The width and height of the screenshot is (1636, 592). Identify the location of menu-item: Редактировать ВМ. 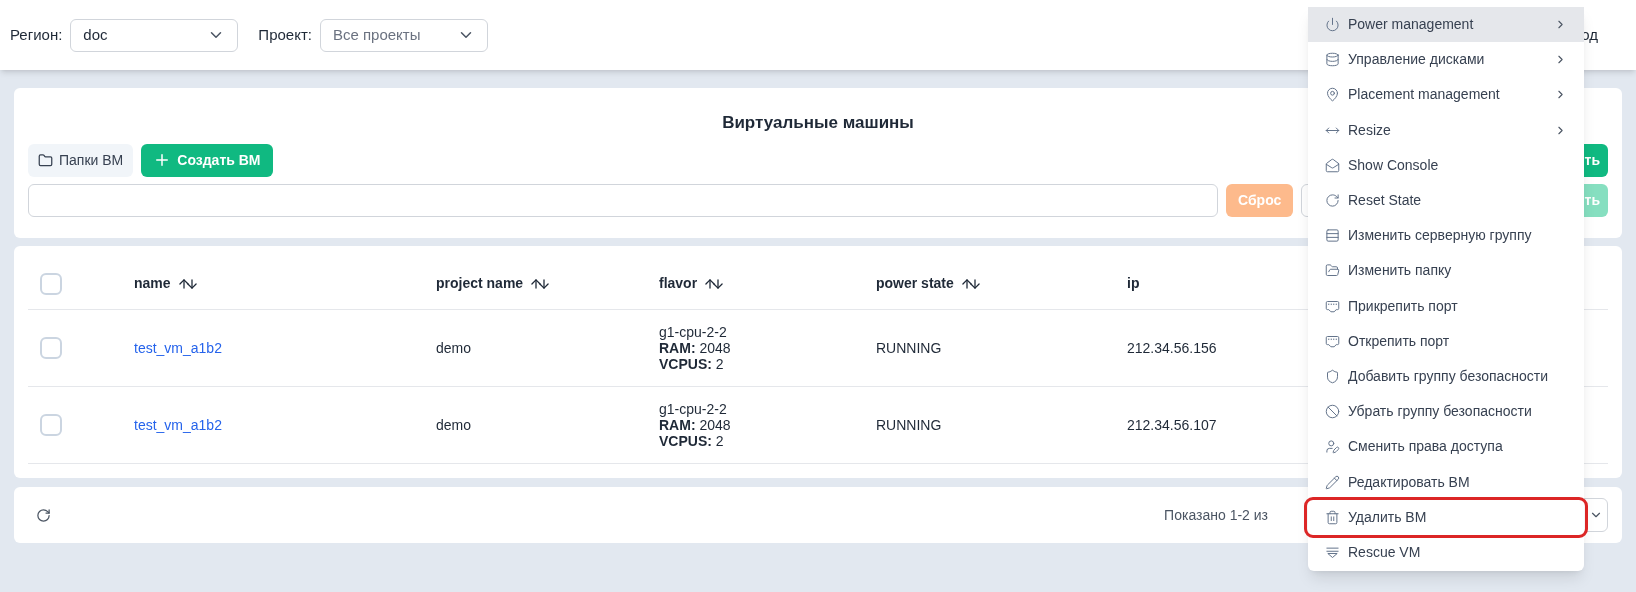
(1446, 482).